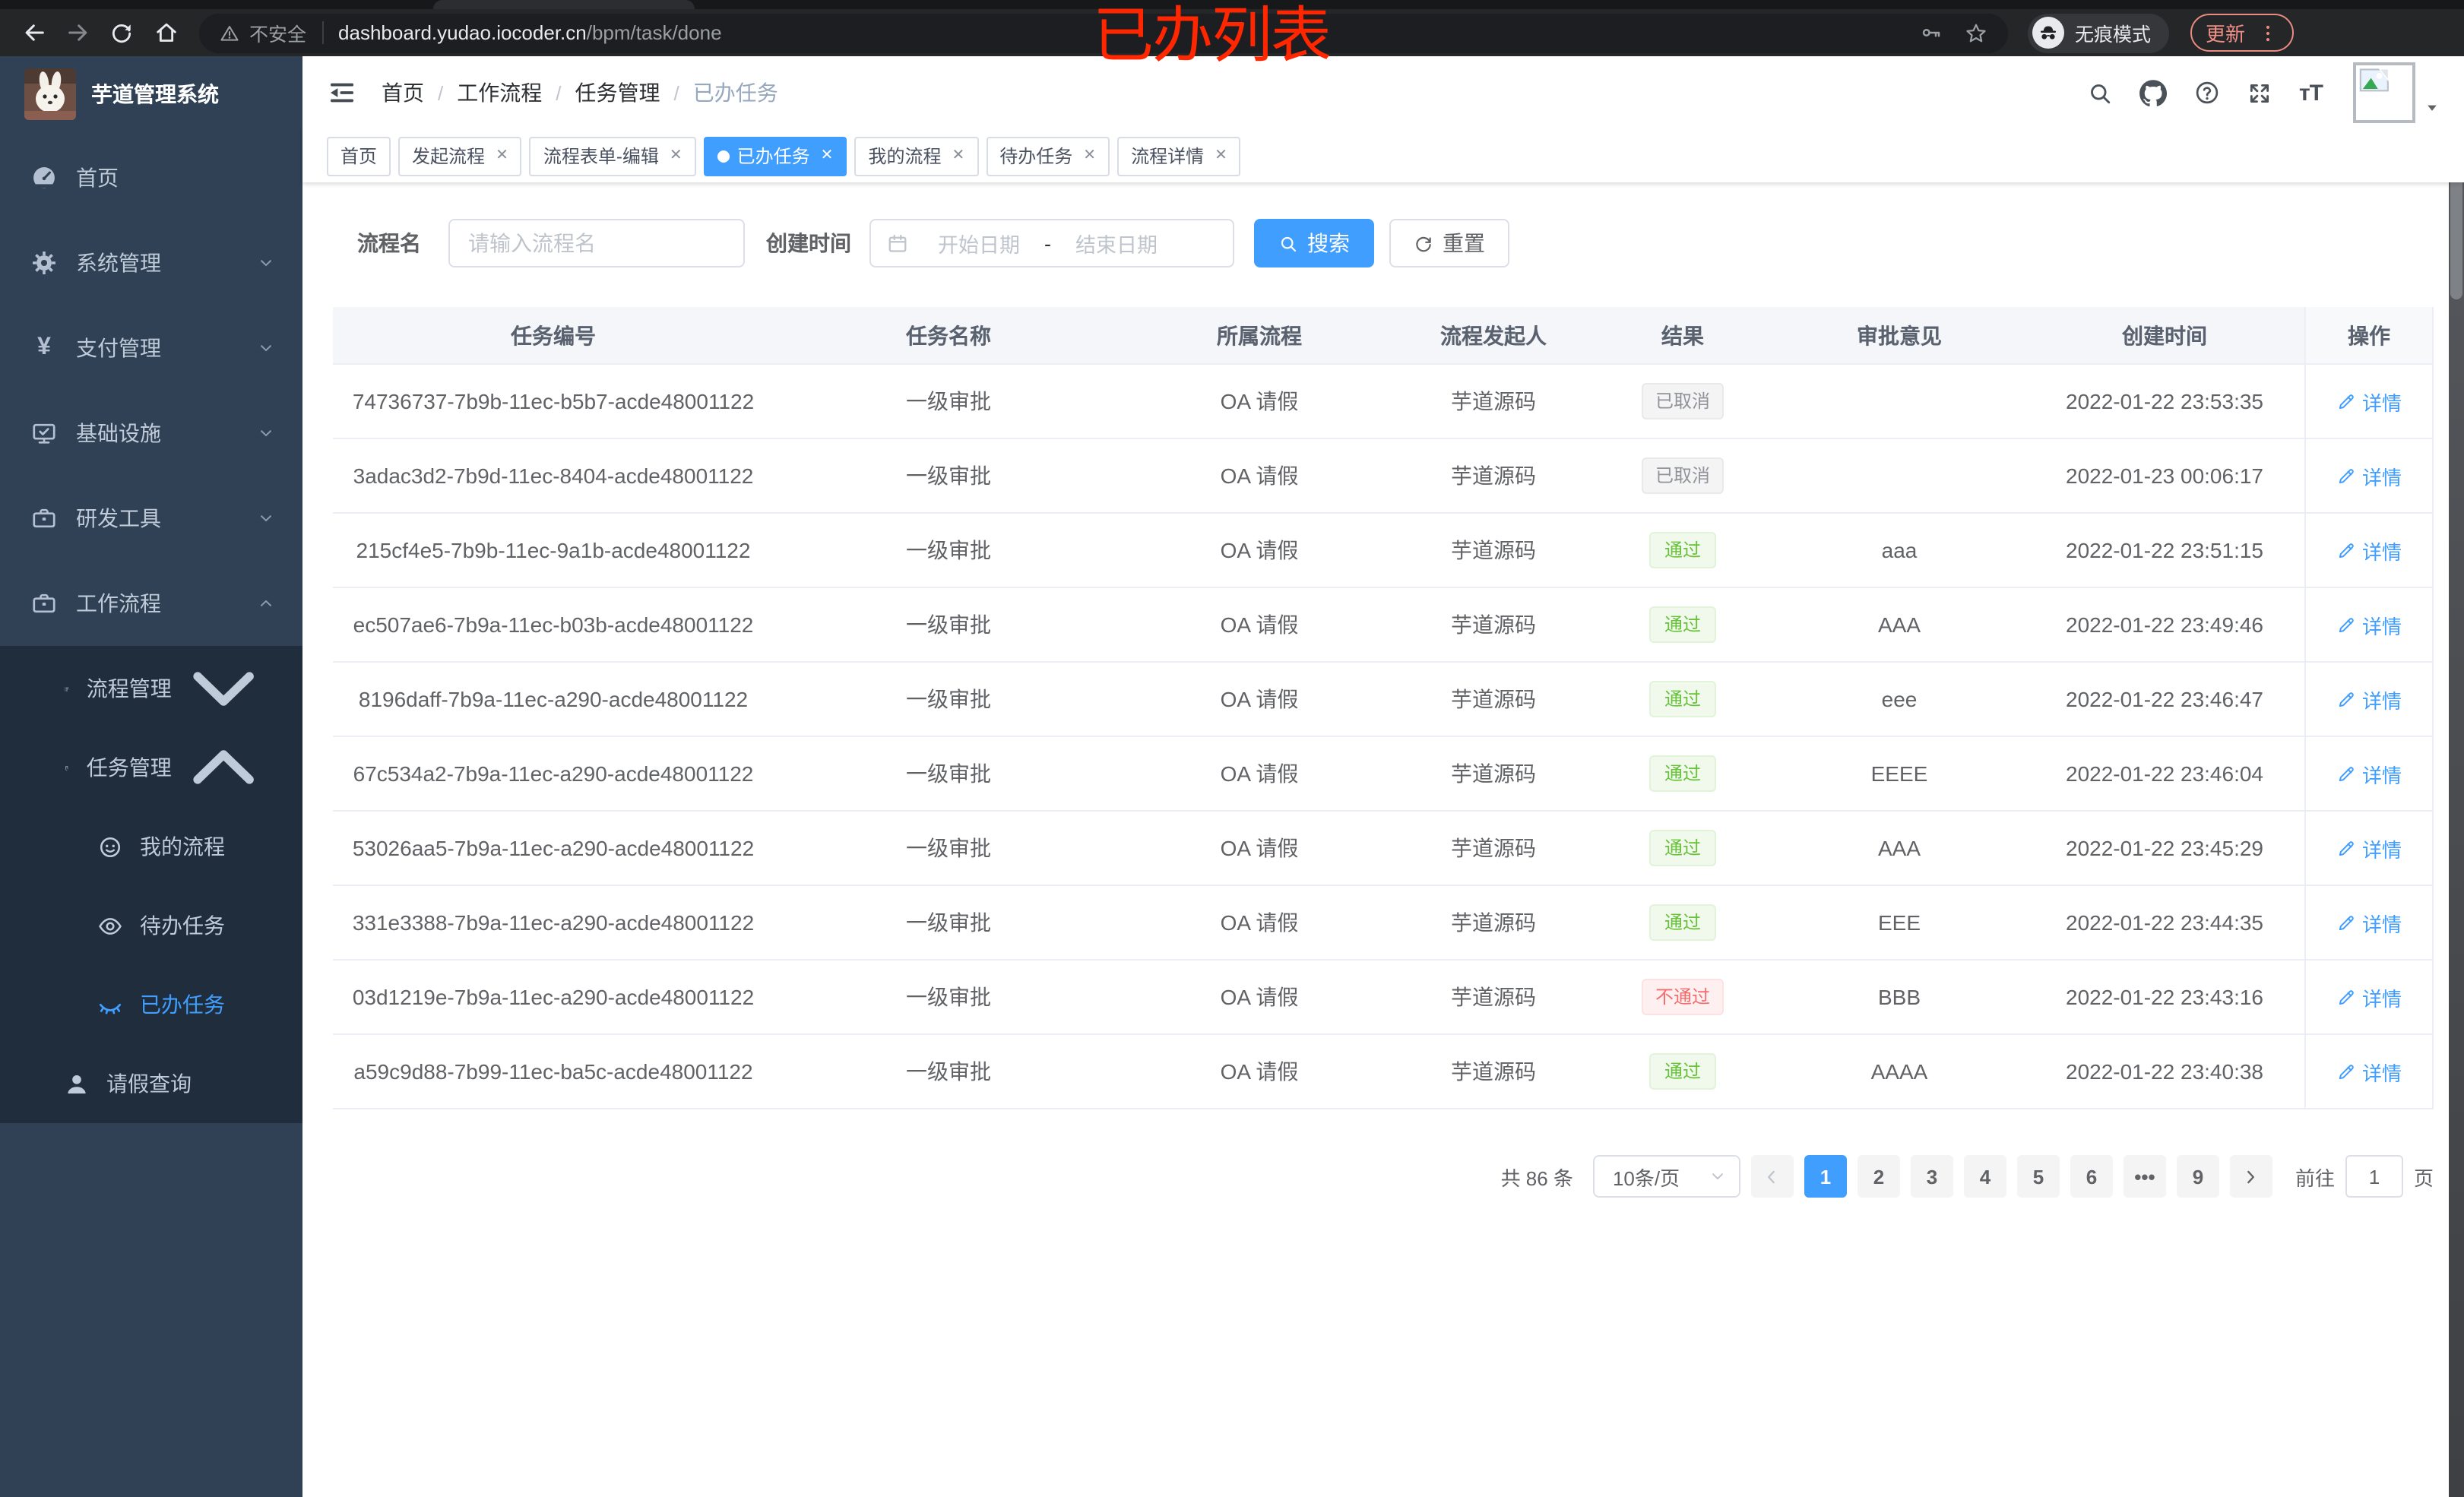 The height and width of the screenshot is (1497, 2464). What do you see at coordinates (77, 32) in the screenshot?
I see `forward-button` at bounding box center [77, 32].